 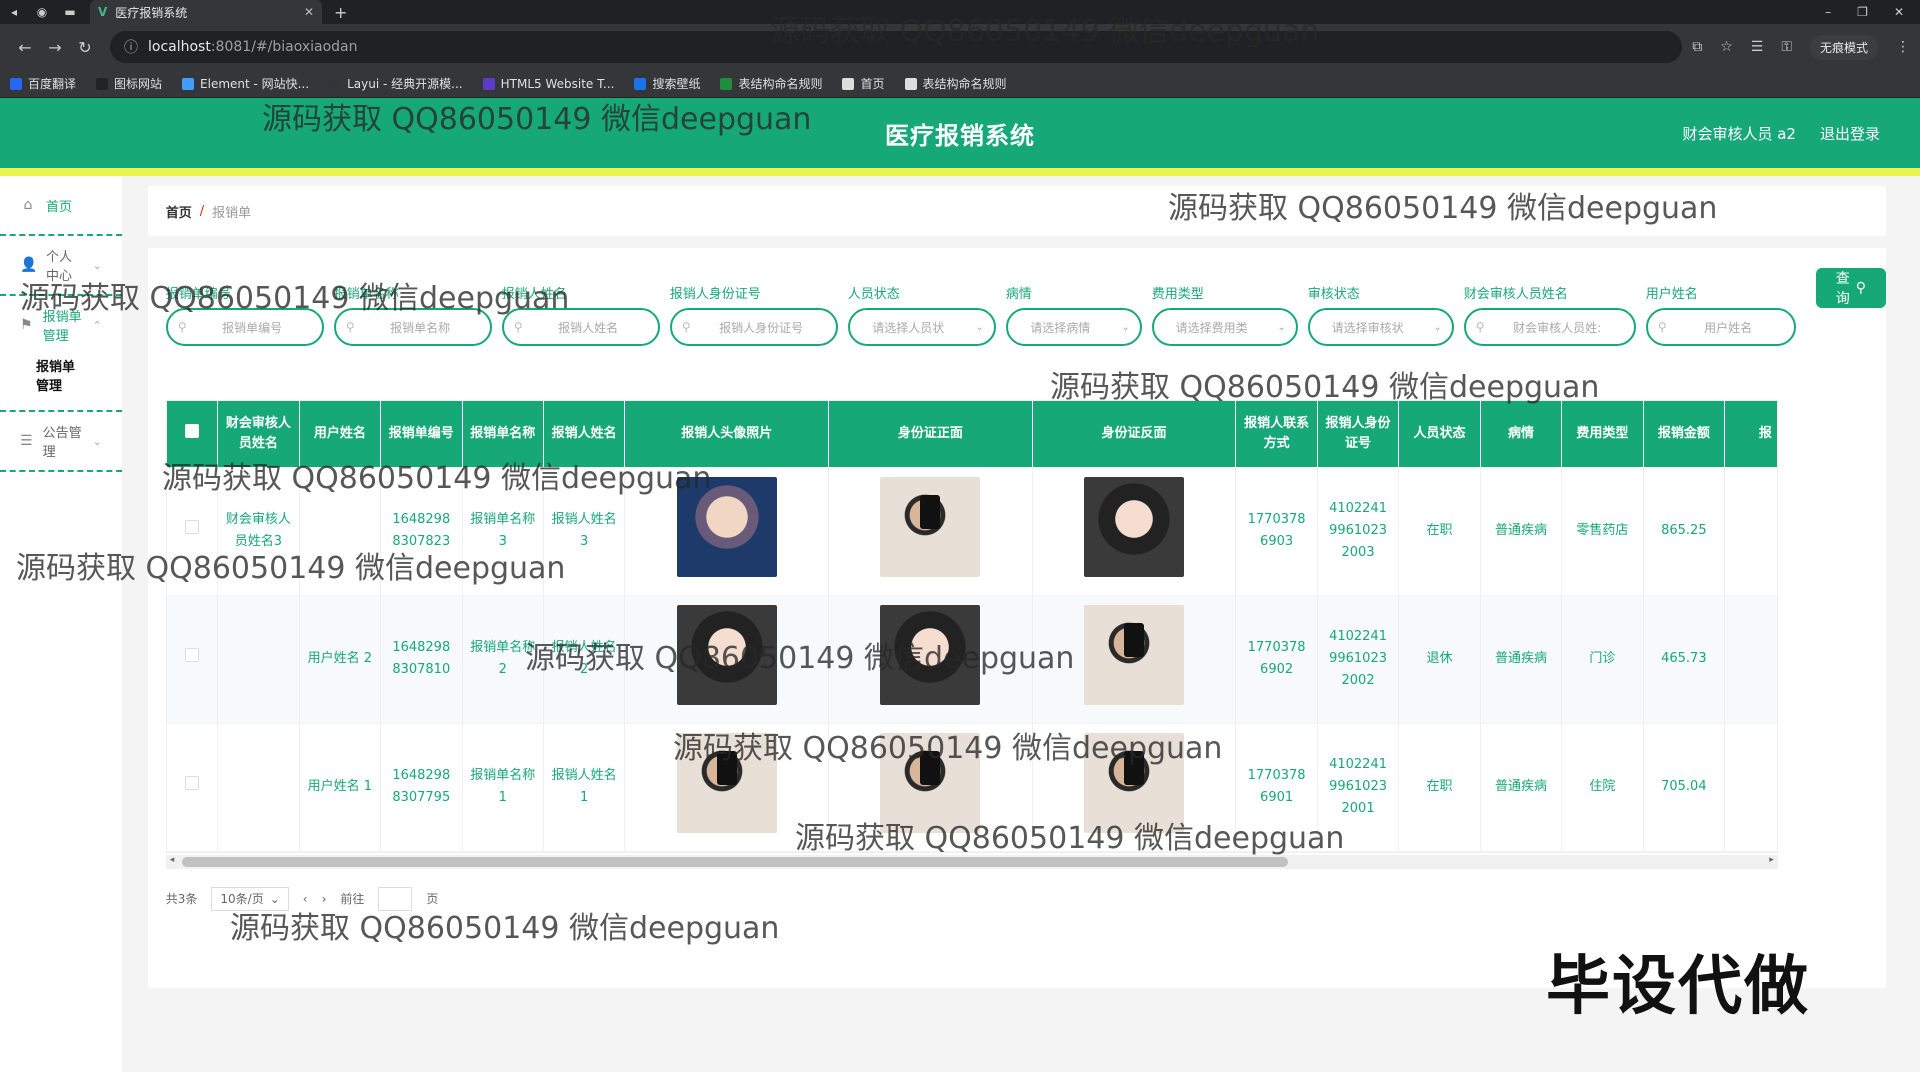 I want to click on search-select: 请选择审核状 ⌄, so click(x=1380, y=327).